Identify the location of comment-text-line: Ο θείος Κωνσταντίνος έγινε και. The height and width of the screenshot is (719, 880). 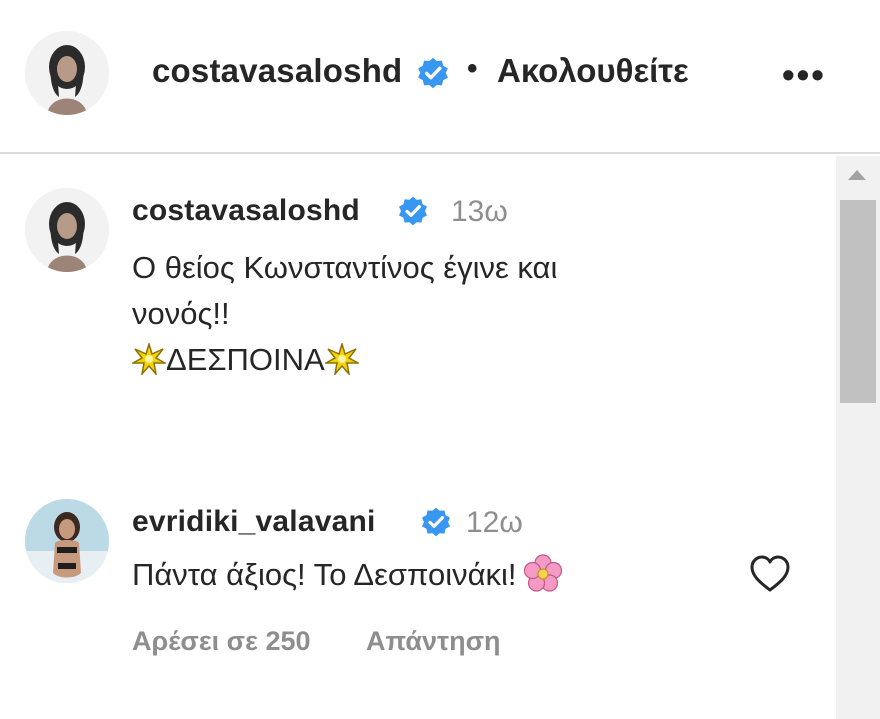
(345, 267).